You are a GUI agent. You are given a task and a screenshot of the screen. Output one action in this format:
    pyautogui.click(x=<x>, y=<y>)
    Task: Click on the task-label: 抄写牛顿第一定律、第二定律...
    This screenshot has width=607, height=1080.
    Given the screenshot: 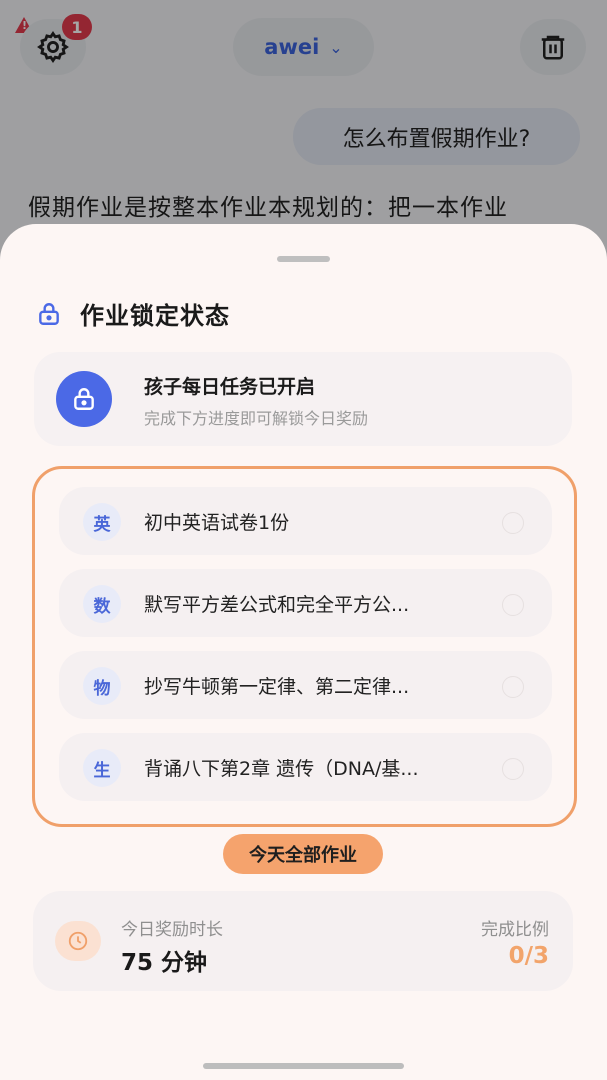 What is the action you would take?
    pyautogui.click(x=277, y=687)
    